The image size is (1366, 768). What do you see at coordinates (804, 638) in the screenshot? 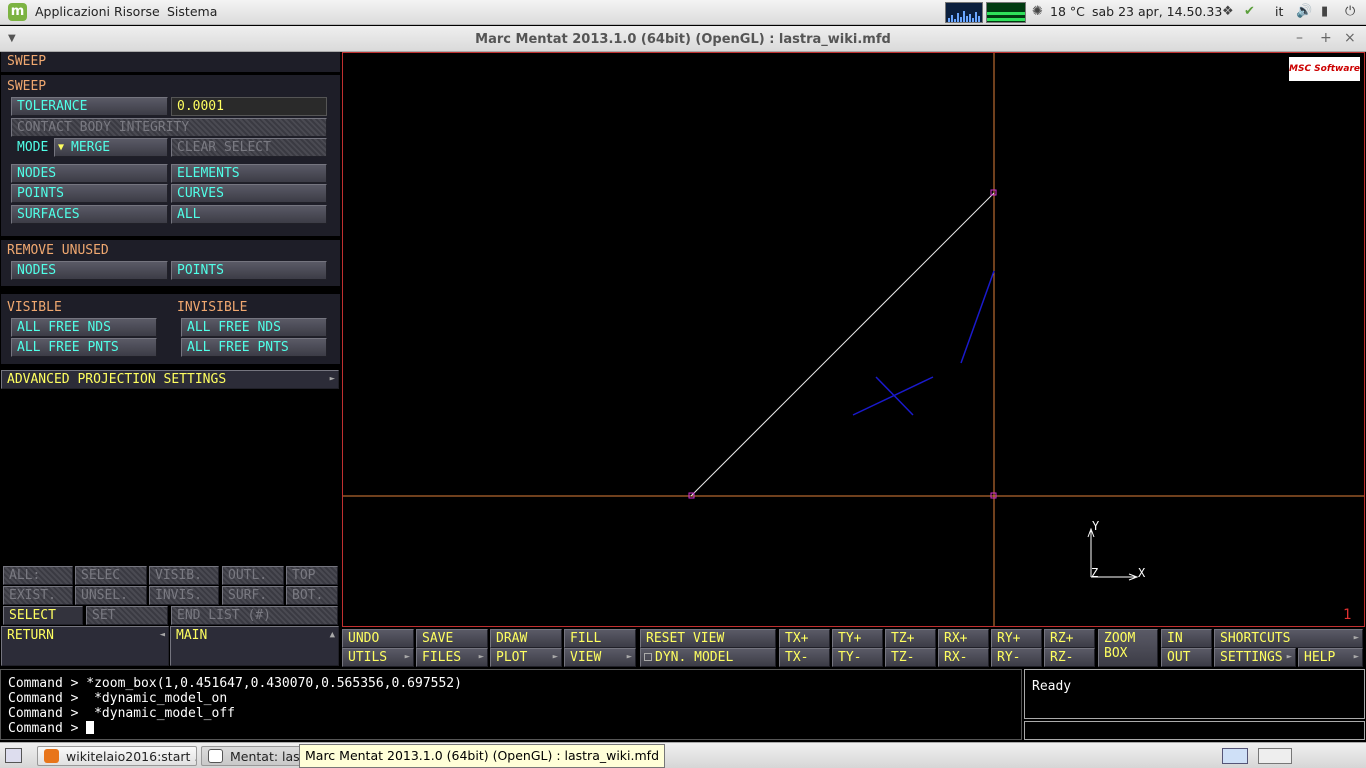
I see `tx-plus-button: TX+` at bounding box center [804, 638].